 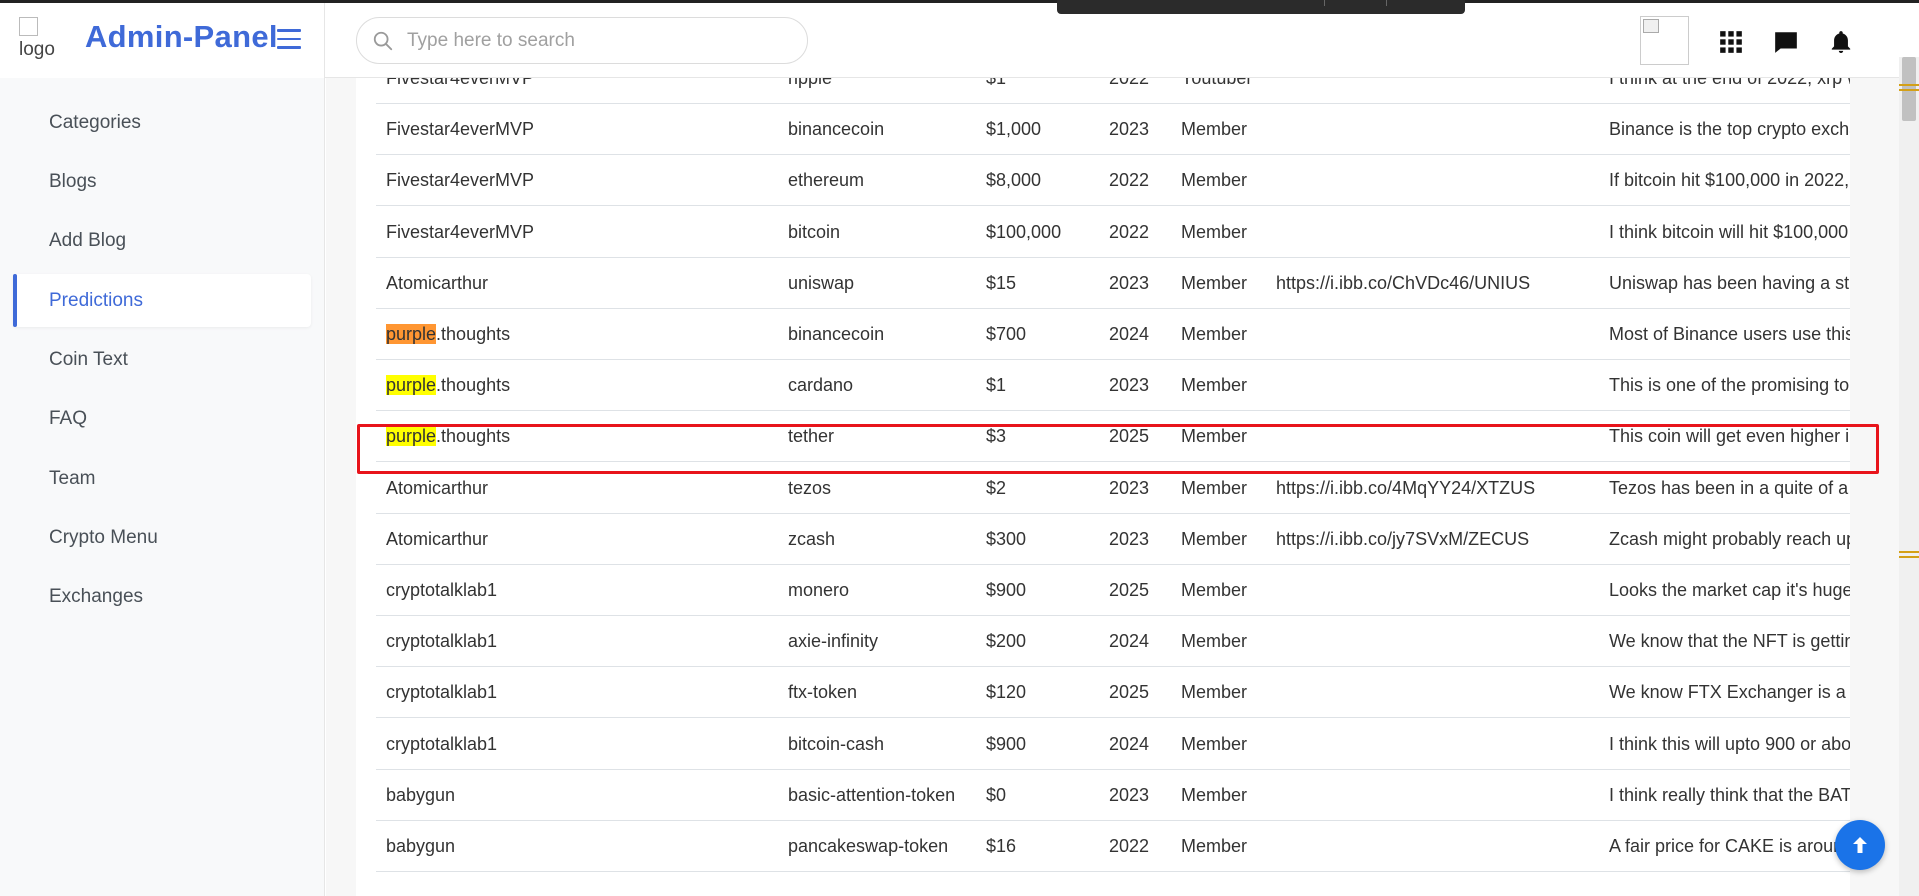 What do you see at coordinates (1006, 743) in the screenshot?
I see `cell-price: $900` at bounding box center [1006, 743].